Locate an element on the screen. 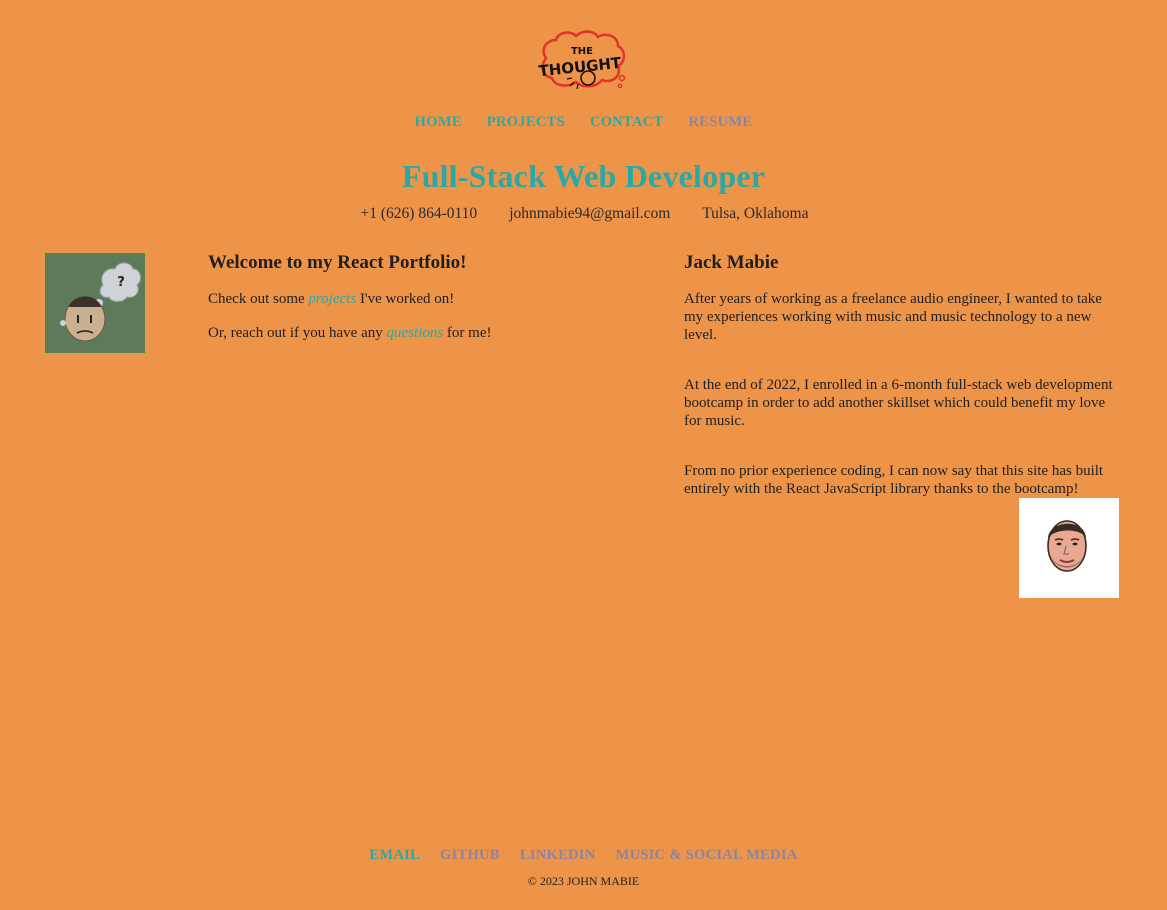  welcome-title: Welcome to my React Portfolio! is located at coordinates (337, 262).